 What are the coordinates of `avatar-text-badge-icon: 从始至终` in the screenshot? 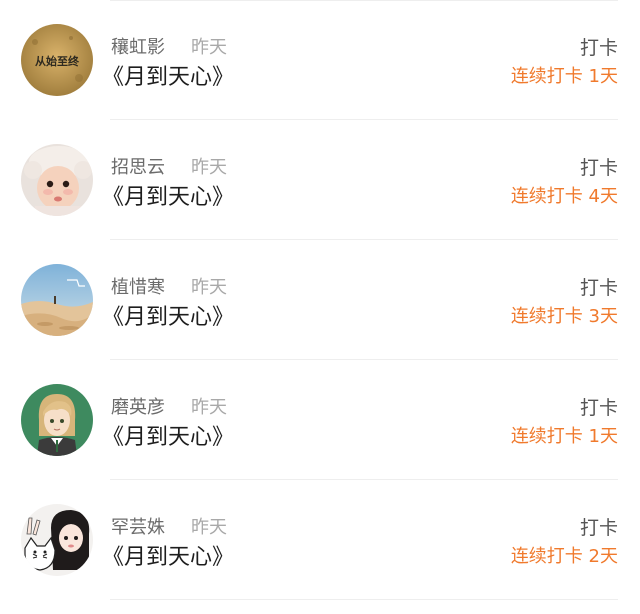 It's located at (57, 60).